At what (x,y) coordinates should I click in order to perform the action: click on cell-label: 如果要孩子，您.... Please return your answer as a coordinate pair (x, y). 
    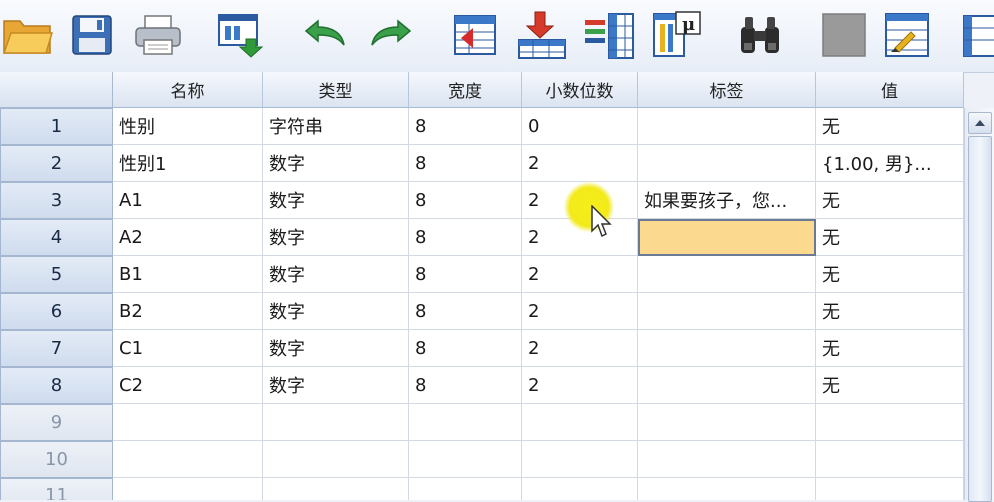
    Looking at the image, I should click on (727, 200).